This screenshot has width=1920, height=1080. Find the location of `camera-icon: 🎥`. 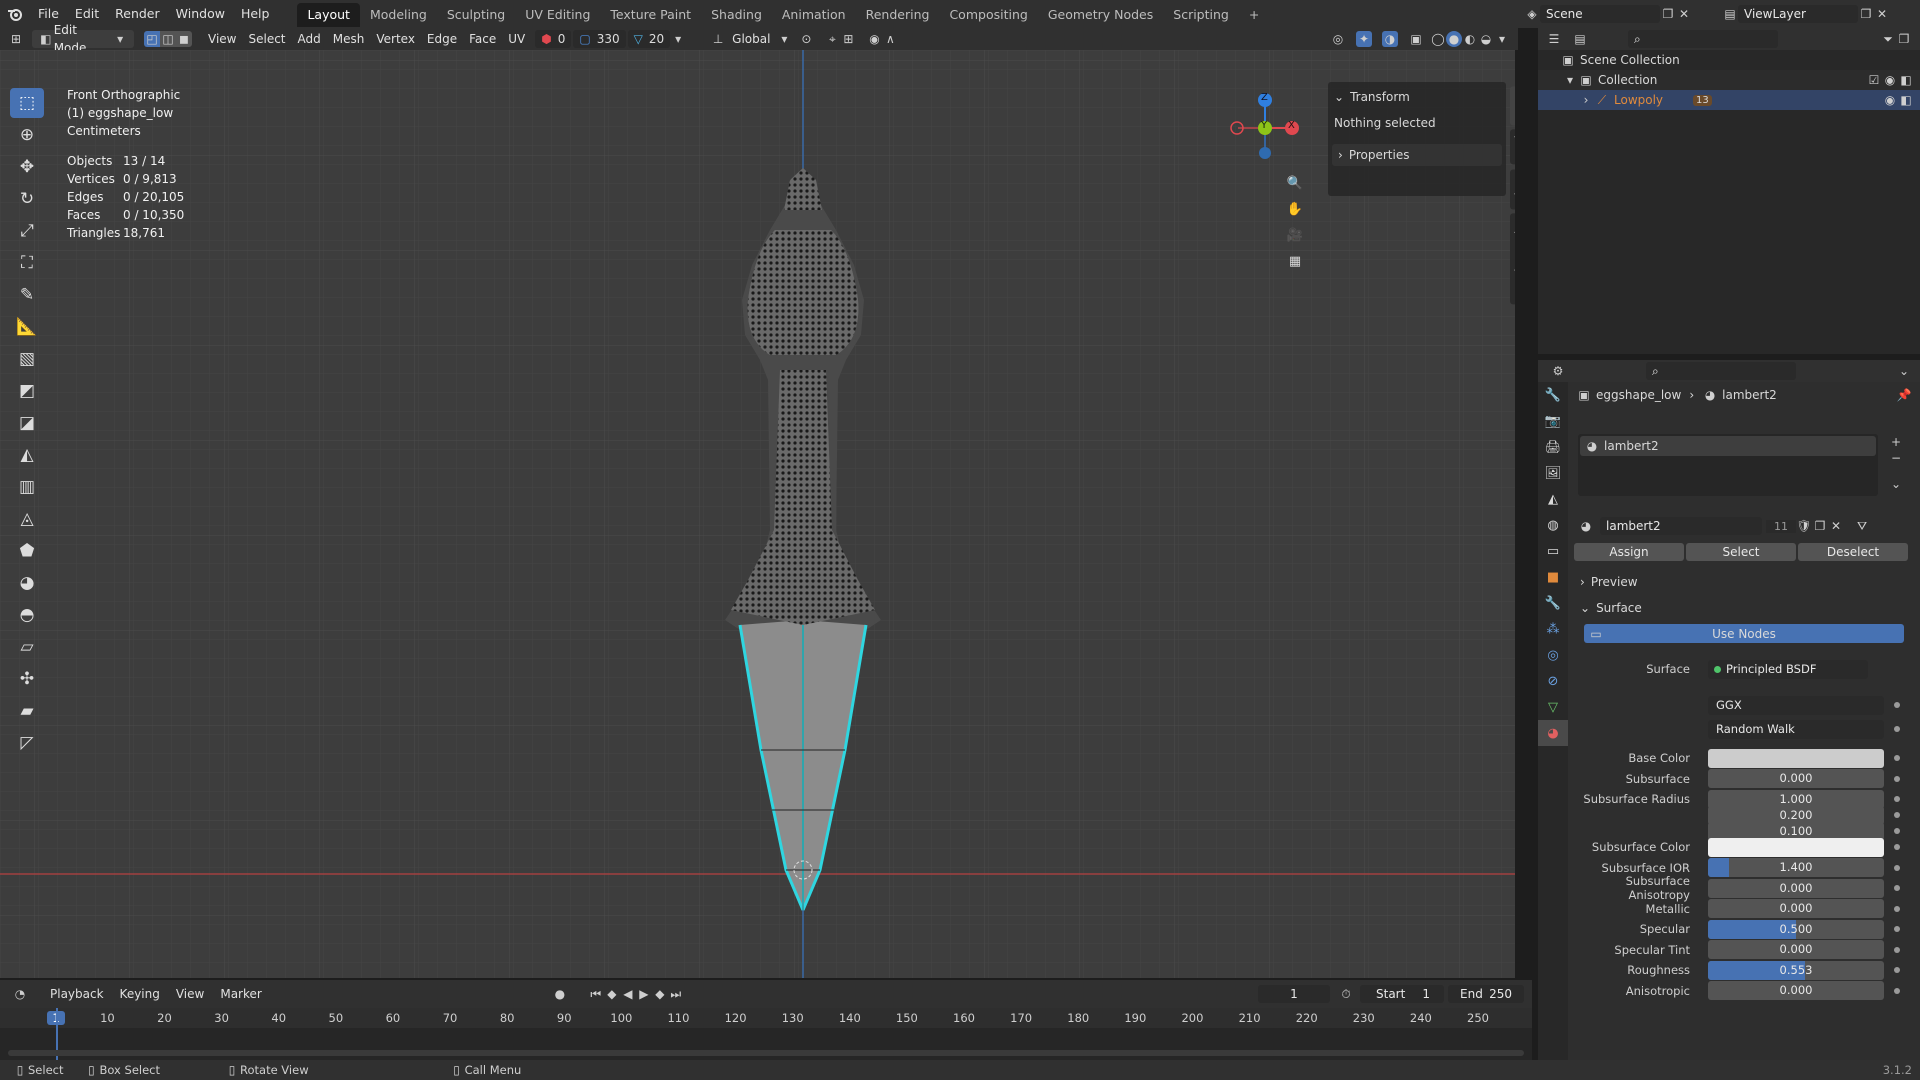

camera-icon: 🎥 is located at coordinates (1295, 235).